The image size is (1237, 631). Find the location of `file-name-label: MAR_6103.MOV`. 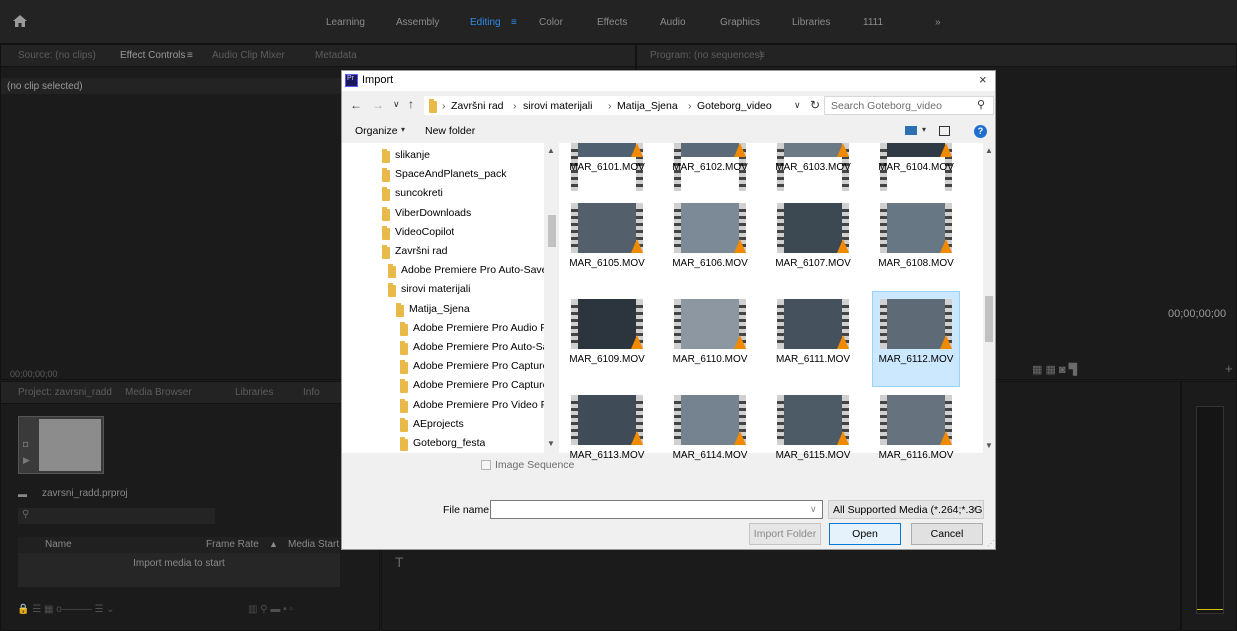

file-name-label: MAR_6103.MOV is located at coordinates (813, 167).